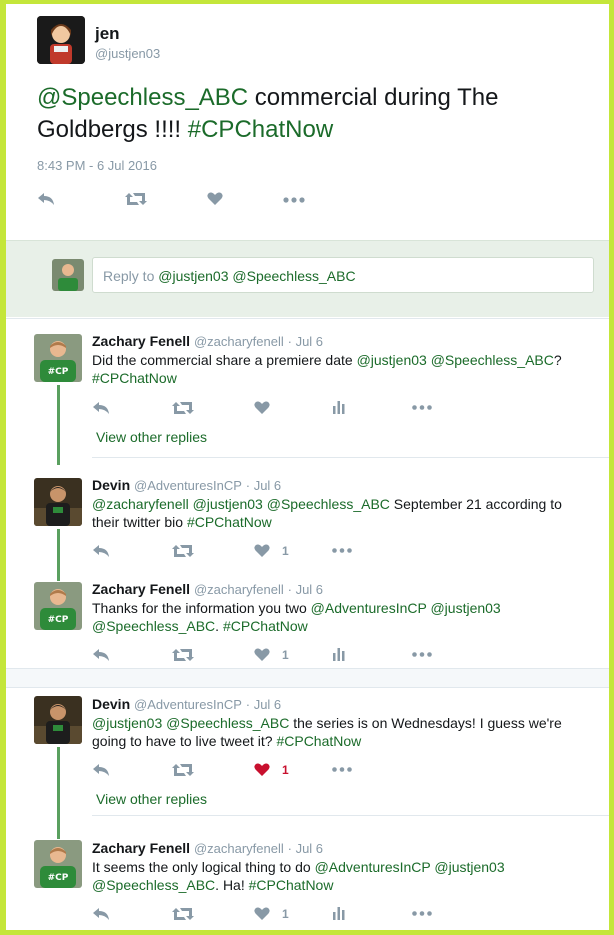 This screenshot has height=935, width=614. What do you see at coordinates (262, 770) in the screenshot?
I see `heart-icon-liked` at bounding box center [262, 770].